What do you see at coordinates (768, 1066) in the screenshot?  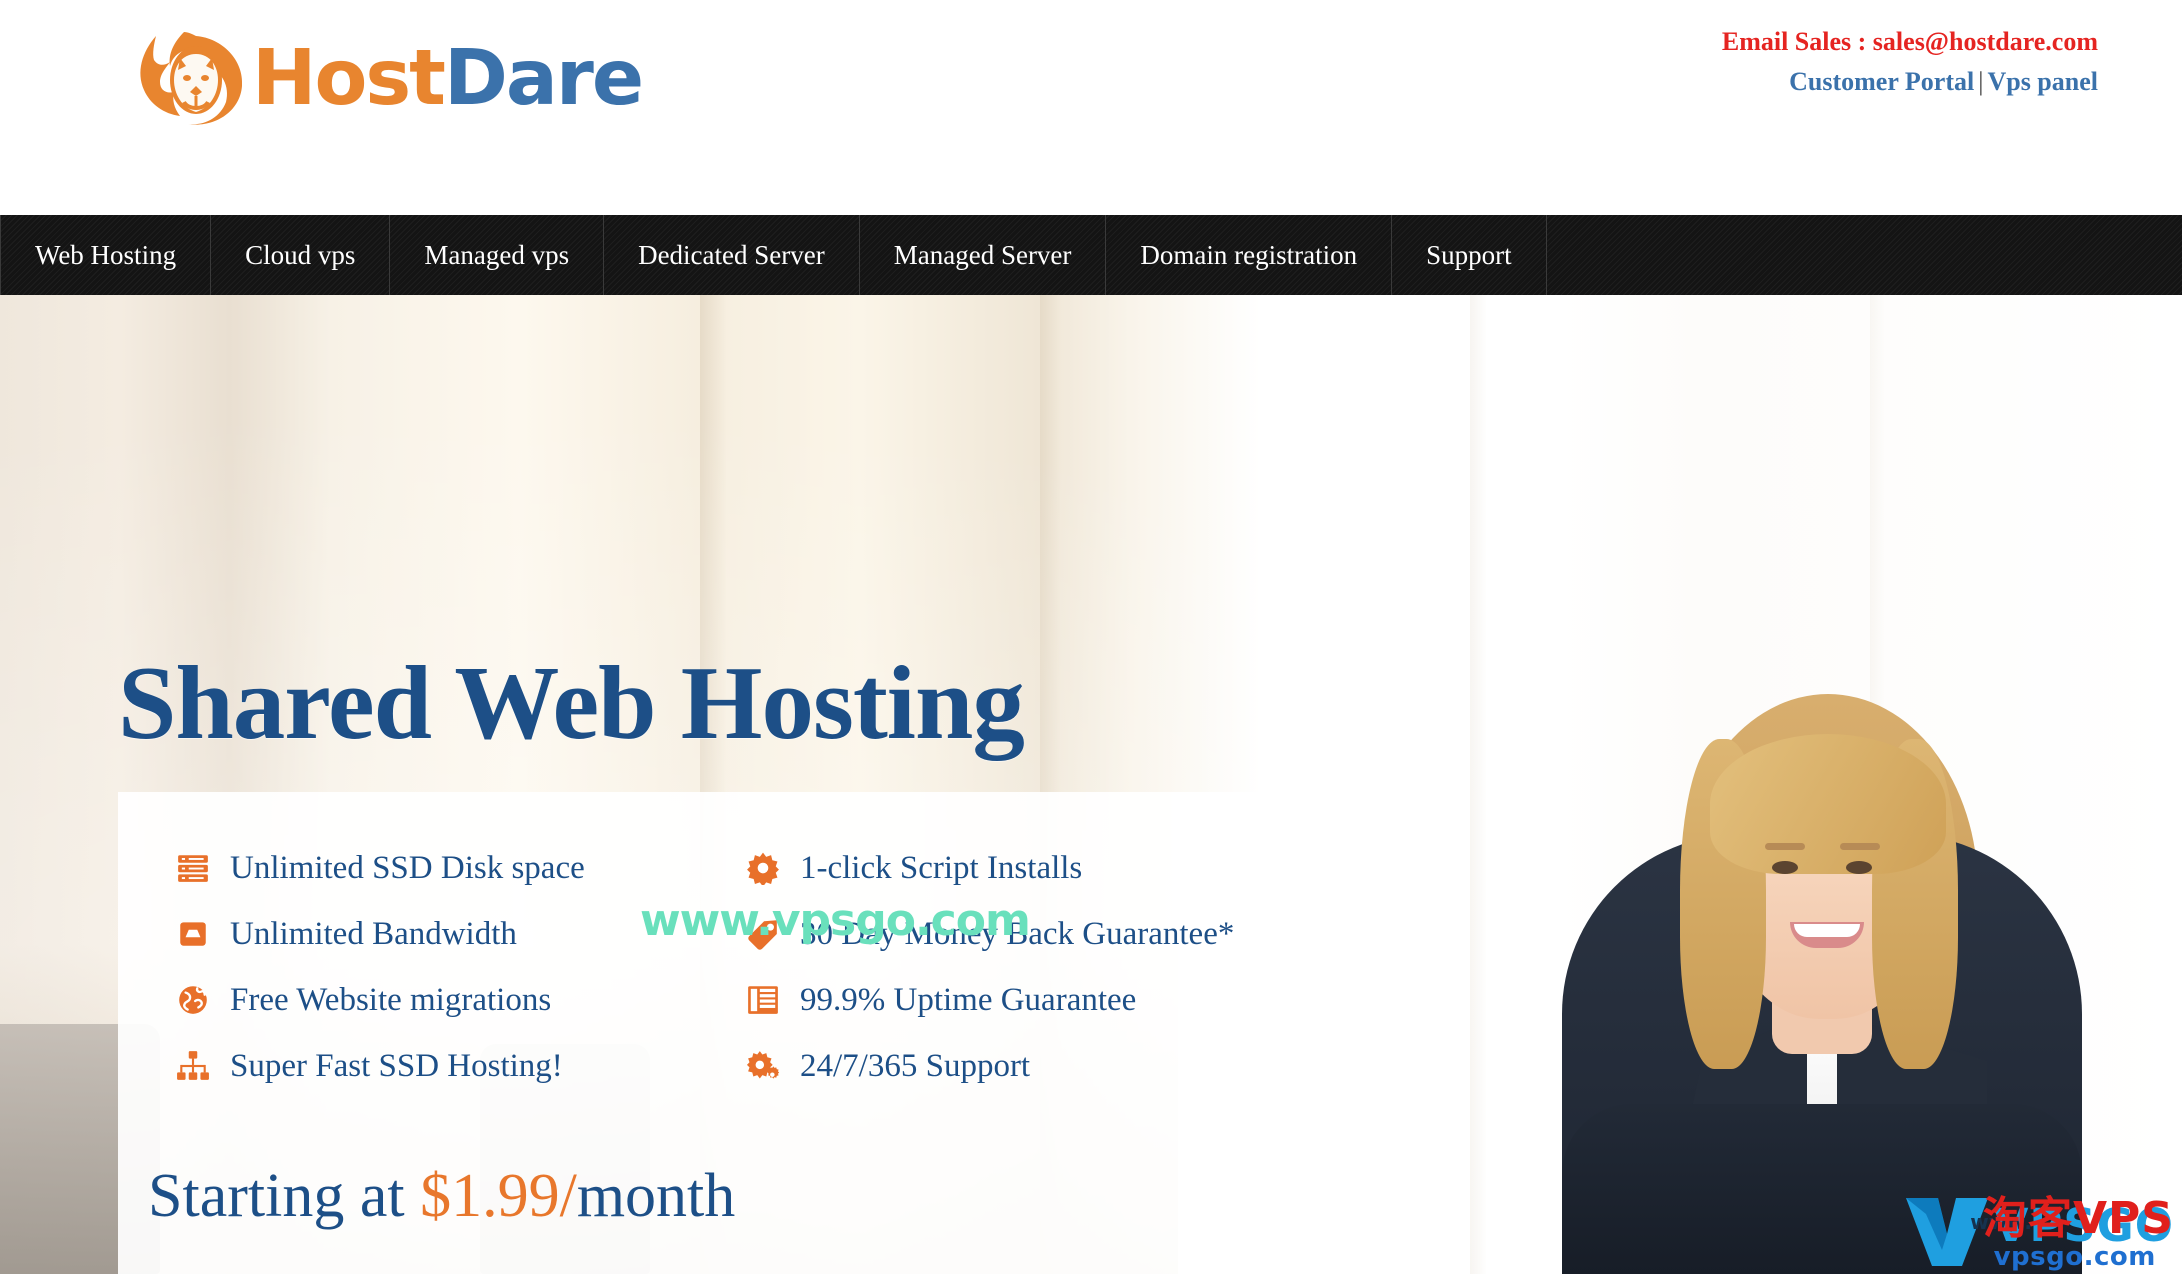 I see `cogs-icon` at bounding box center [768, 1066].